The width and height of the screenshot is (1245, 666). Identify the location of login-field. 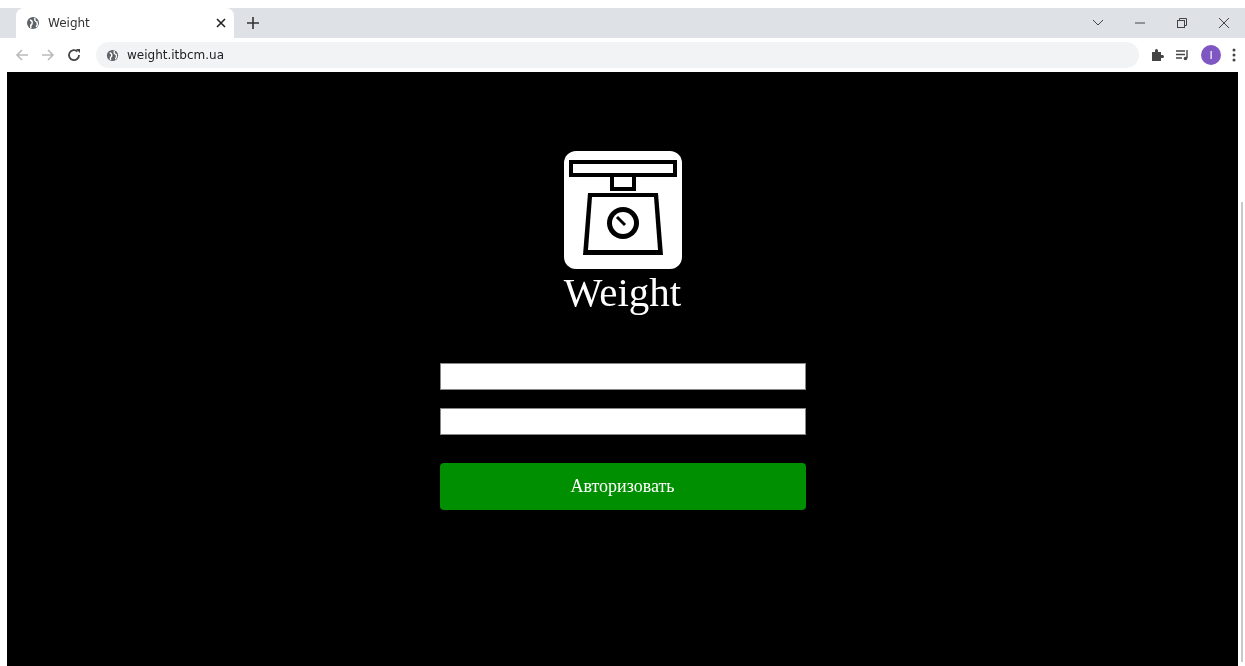
(622, 376).